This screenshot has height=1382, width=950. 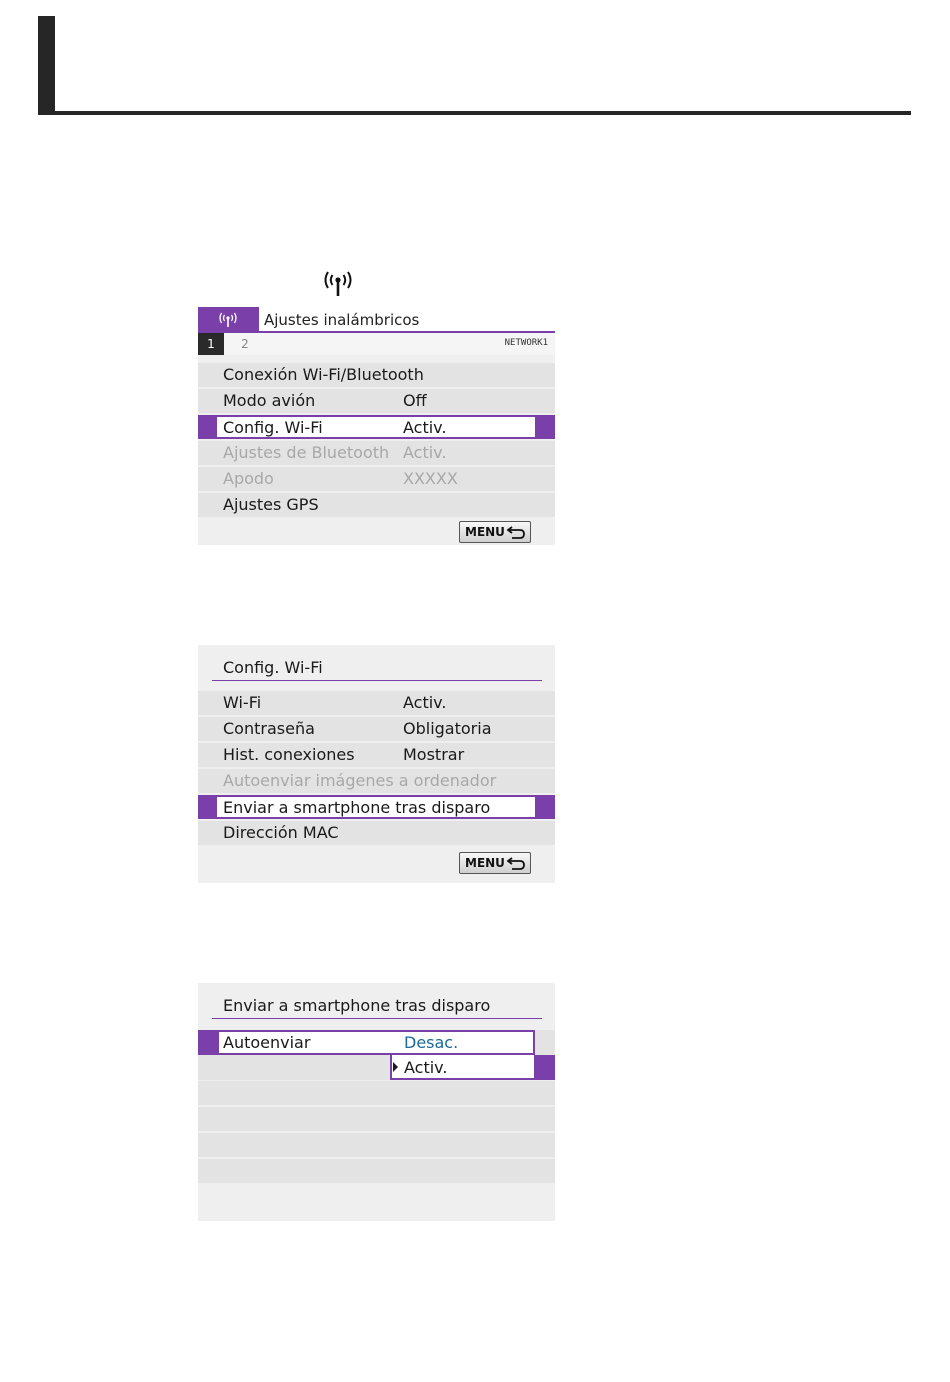 What do you see at coordinates (395, 1067) in the screenshot?
I see `current-option-marker-icon` at bounding box center [395, 1067].